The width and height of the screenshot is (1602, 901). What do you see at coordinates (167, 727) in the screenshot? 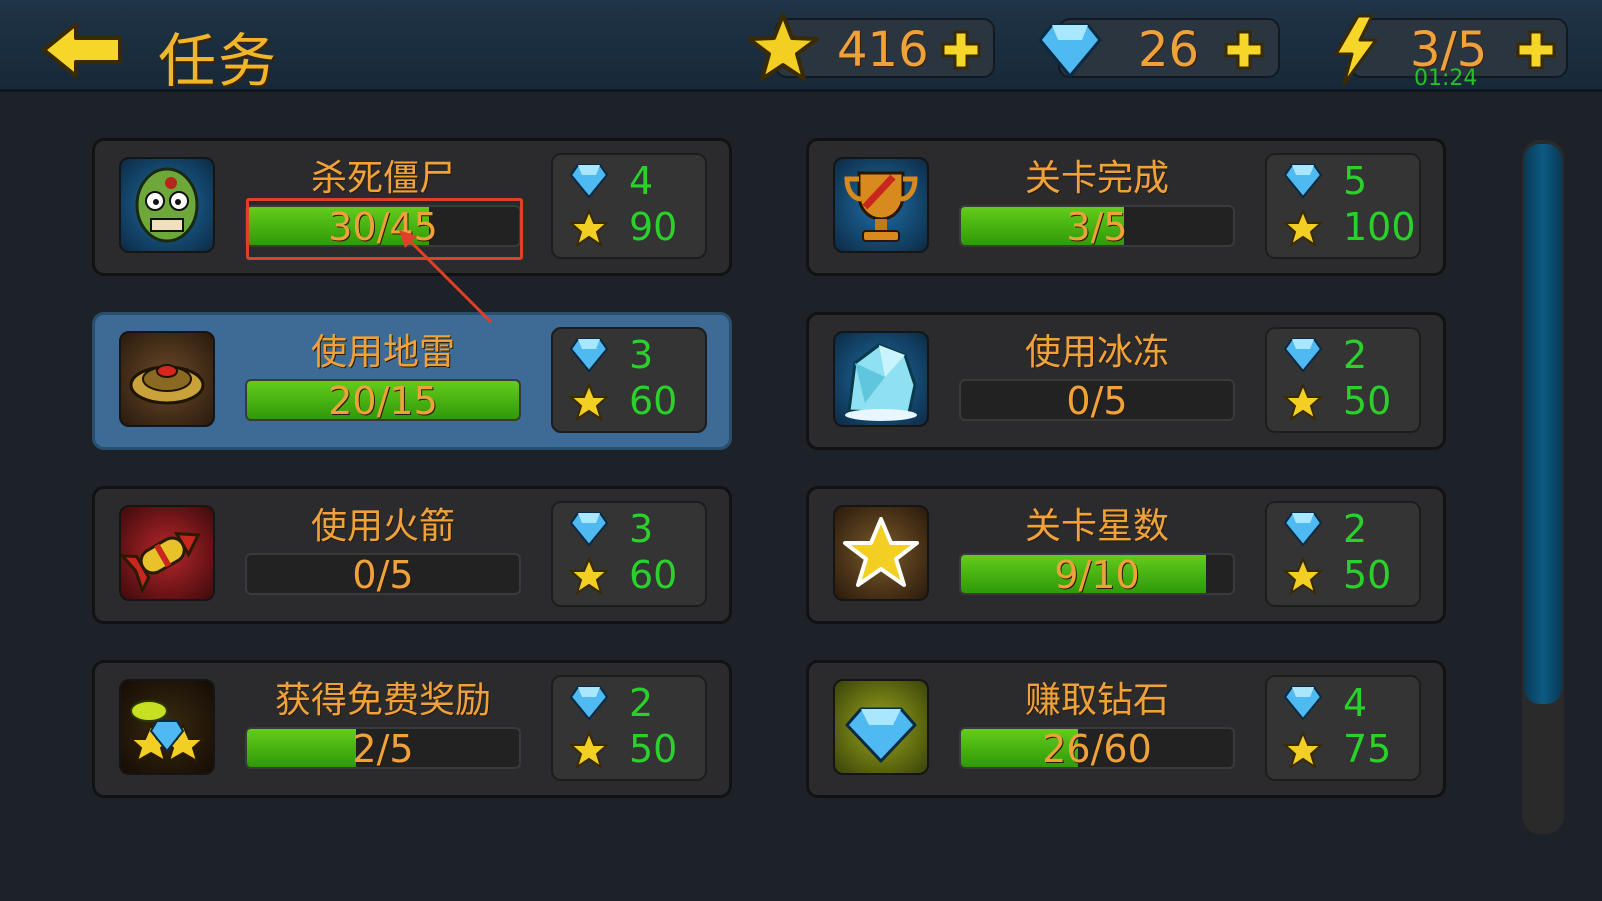
I see `free-reward-icon` at bounding box center [167, 727].